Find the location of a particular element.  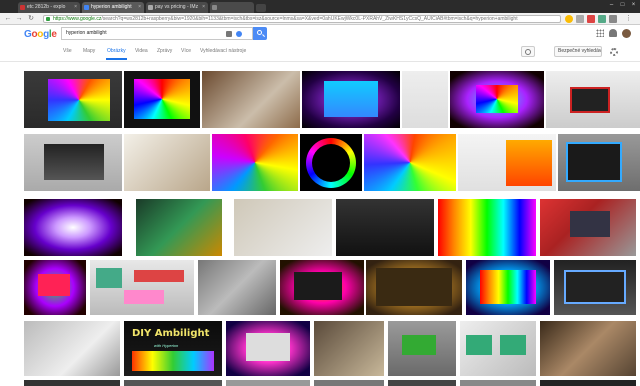

tab-more: Více is located at coordinates (186, 51).